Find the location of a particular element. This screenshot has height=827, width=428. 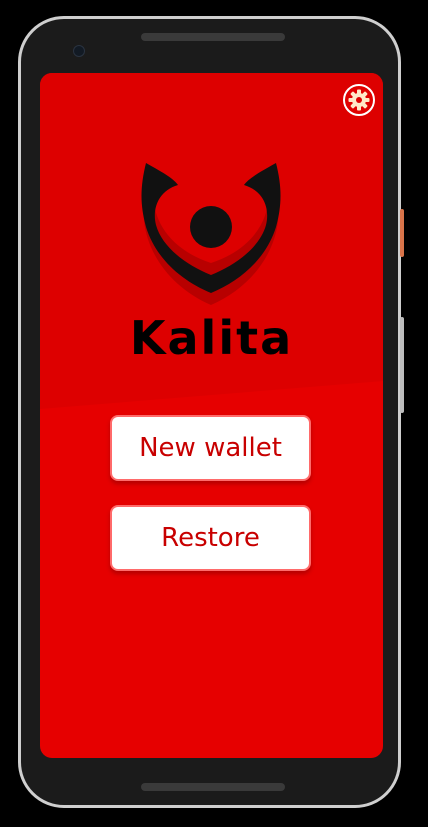

power-button is located at coordinates (402, 233).